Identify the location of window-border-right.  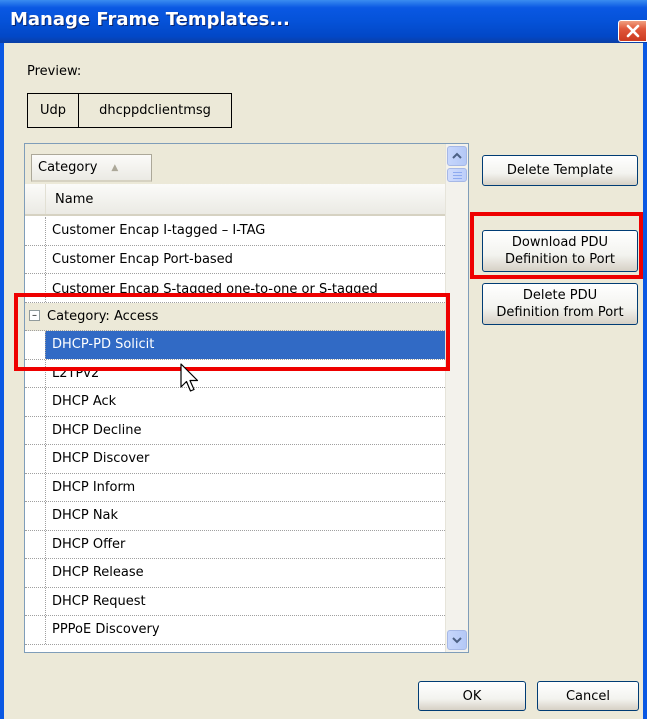
(645, 381).